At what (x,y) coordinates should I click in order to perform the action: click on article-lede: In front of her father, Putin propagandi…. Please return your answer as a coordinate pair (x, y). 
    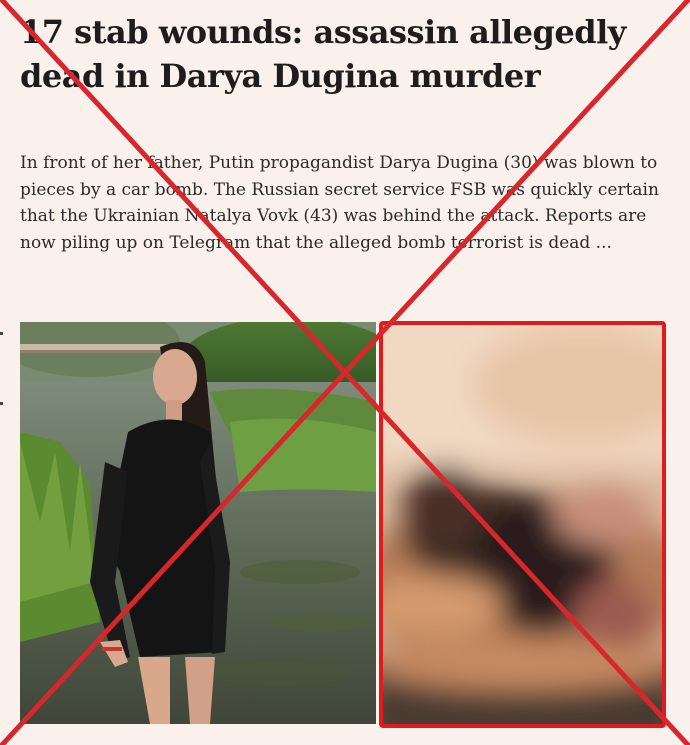
    Looking at the image, I should click on (339, 203).